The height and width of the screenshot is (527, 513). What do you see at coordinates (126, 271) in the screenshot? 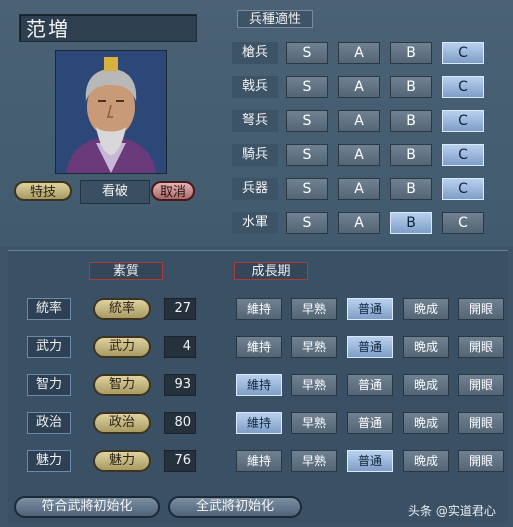
I see `stats-section-title: 素質` at bounding box center [126, 271].